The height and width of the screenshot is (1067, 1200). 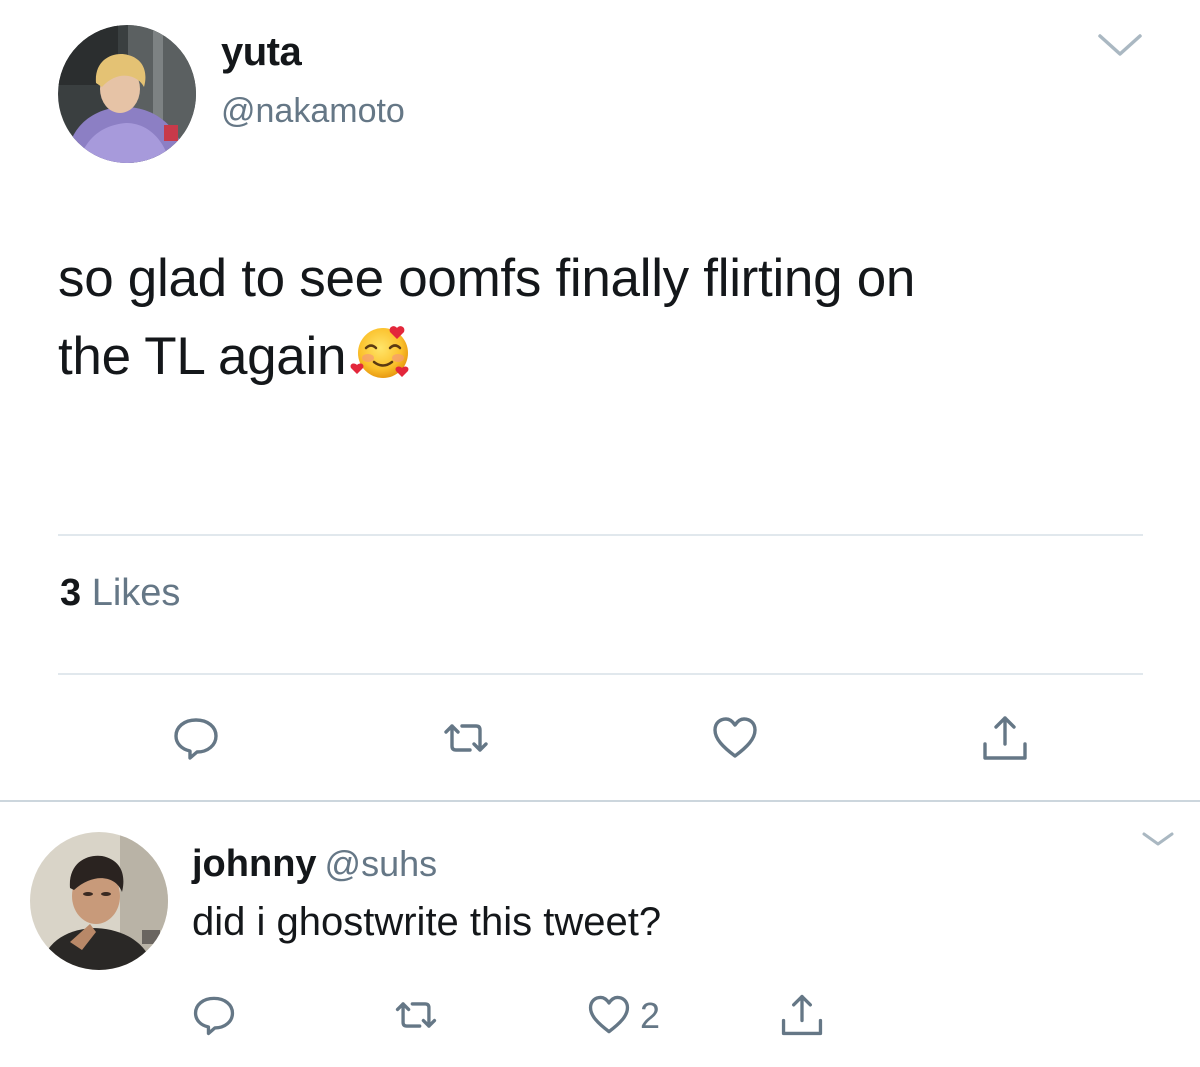 I want to click on reply-like-button, so click(x=609, y=1015).